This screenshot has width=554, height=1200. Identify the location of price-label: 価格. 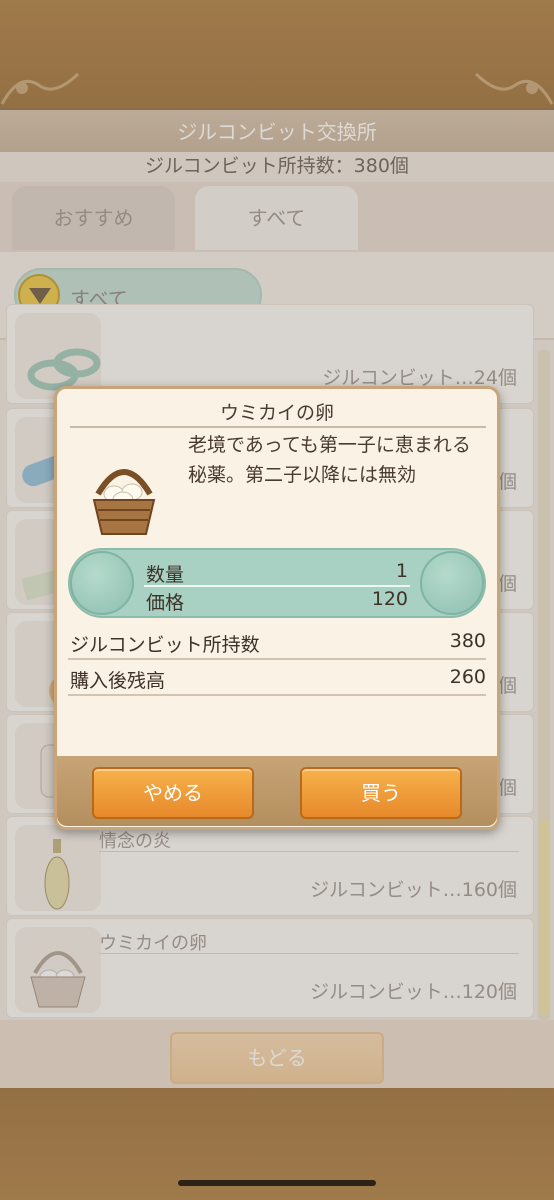
(165, 603).